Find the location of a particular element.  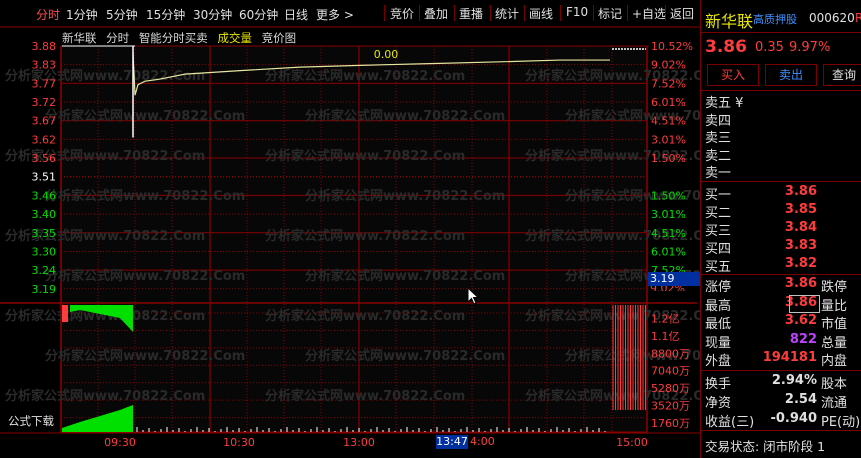

bid-level-price: 3.85 is located at coordinates (800, 209).